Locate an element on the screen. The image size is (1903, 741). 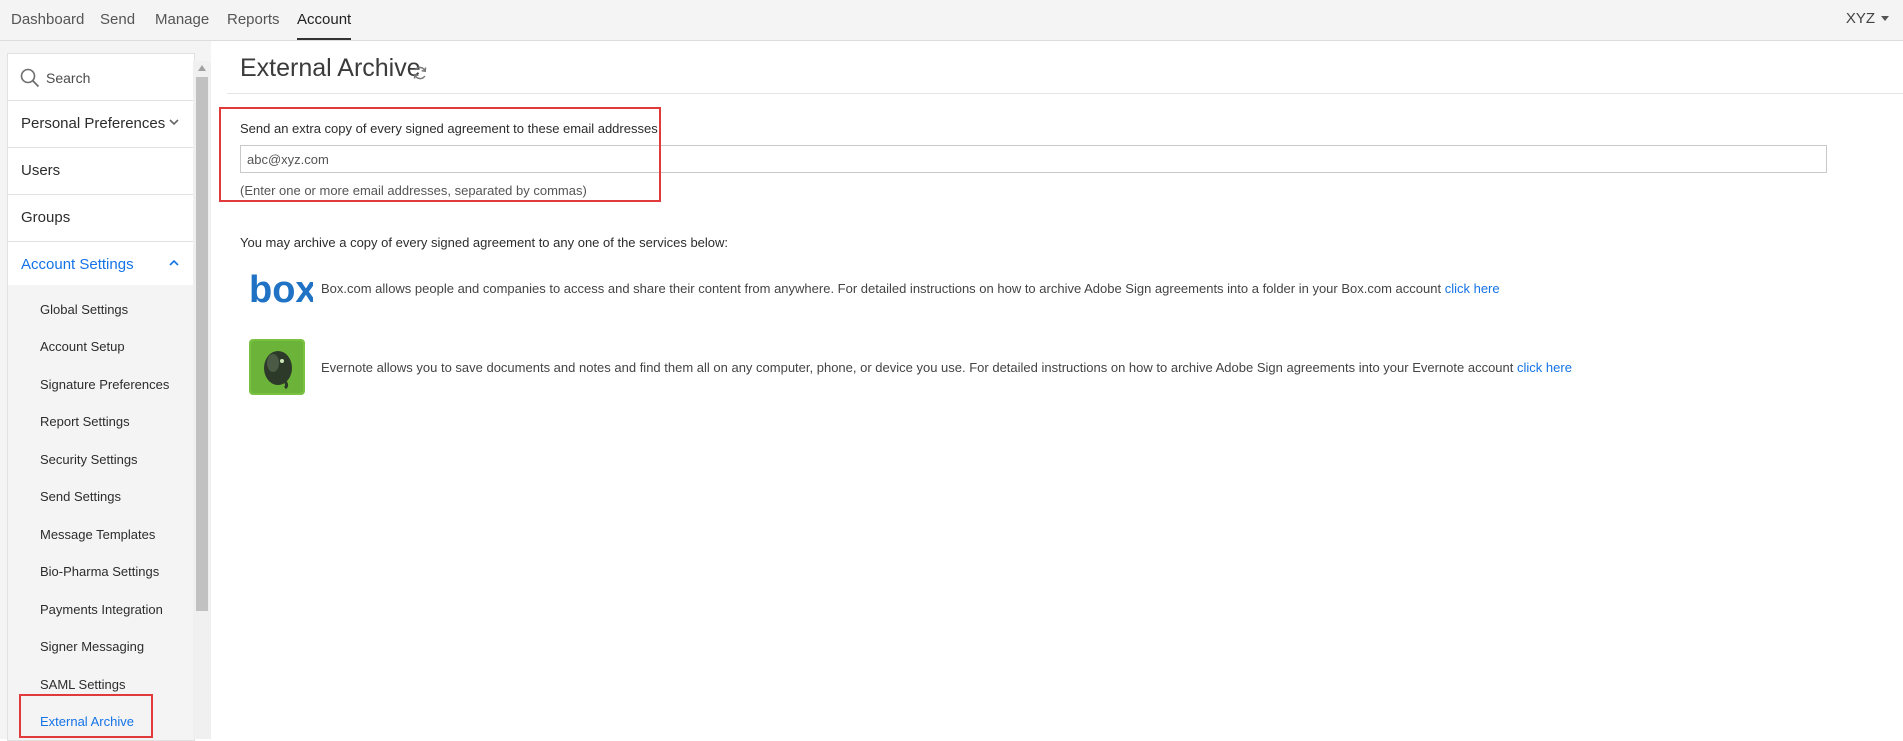
user-name: XYZ is located at coordinates (1860, 18).